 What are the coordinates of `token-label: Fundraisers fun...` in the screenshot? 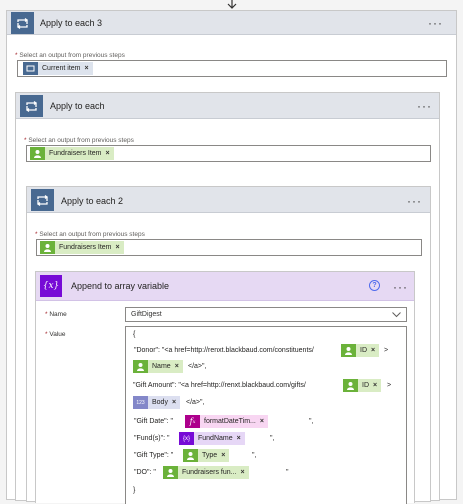 It's located at (209, 472).